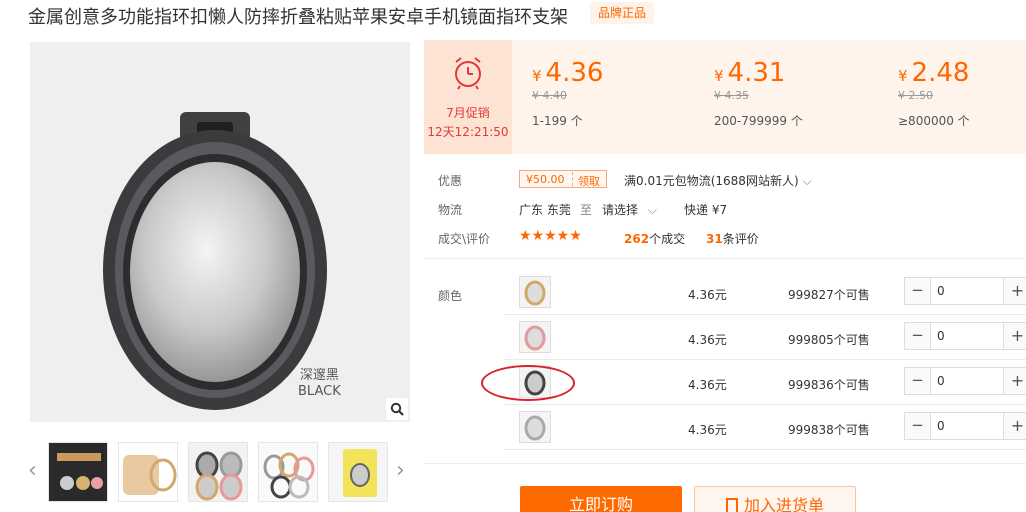 The width and height of the screenshot is (1026, 512). Describe the element at coordinates (740, 239) in the screenshot. I see `review-label: 条评价` at that location.